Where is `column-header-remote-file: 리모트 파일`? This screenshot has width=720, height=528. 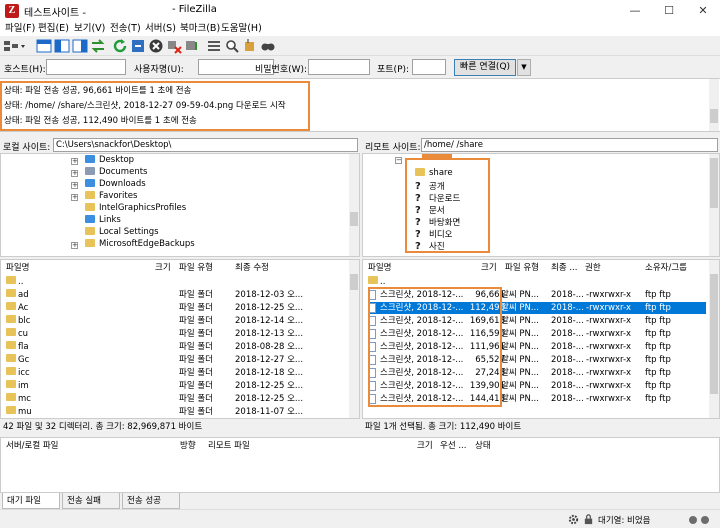
column-header-remote-file: 리모트 파일 is located at coordinates (229, 446).